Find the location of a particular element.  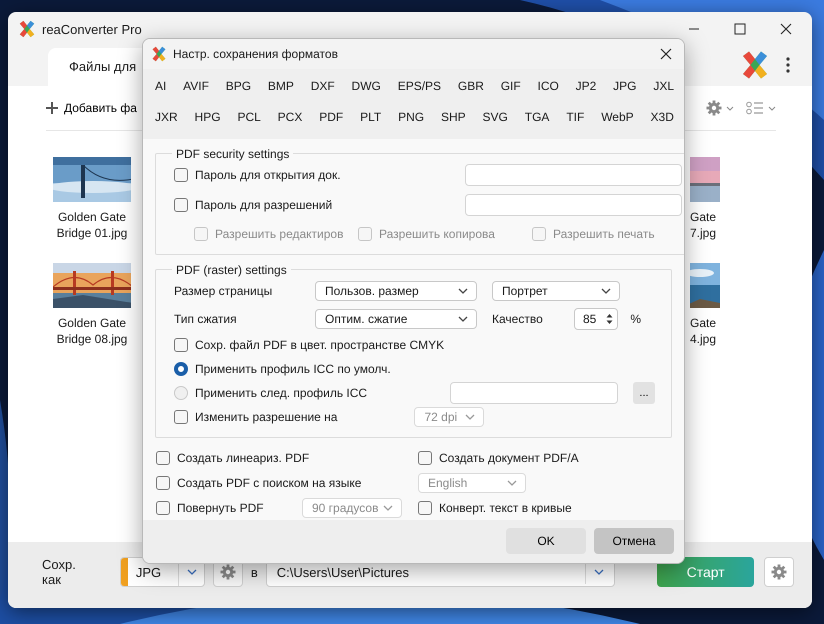

ok-button: OK is located at coordinates (546, 541).